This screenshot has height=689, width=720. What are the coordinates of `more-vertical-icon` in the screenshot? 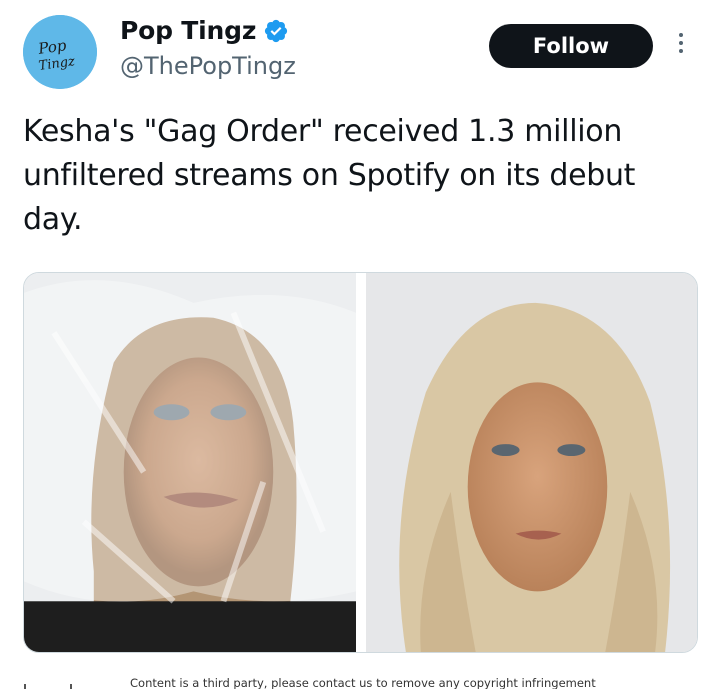 It's located at (681, 45).